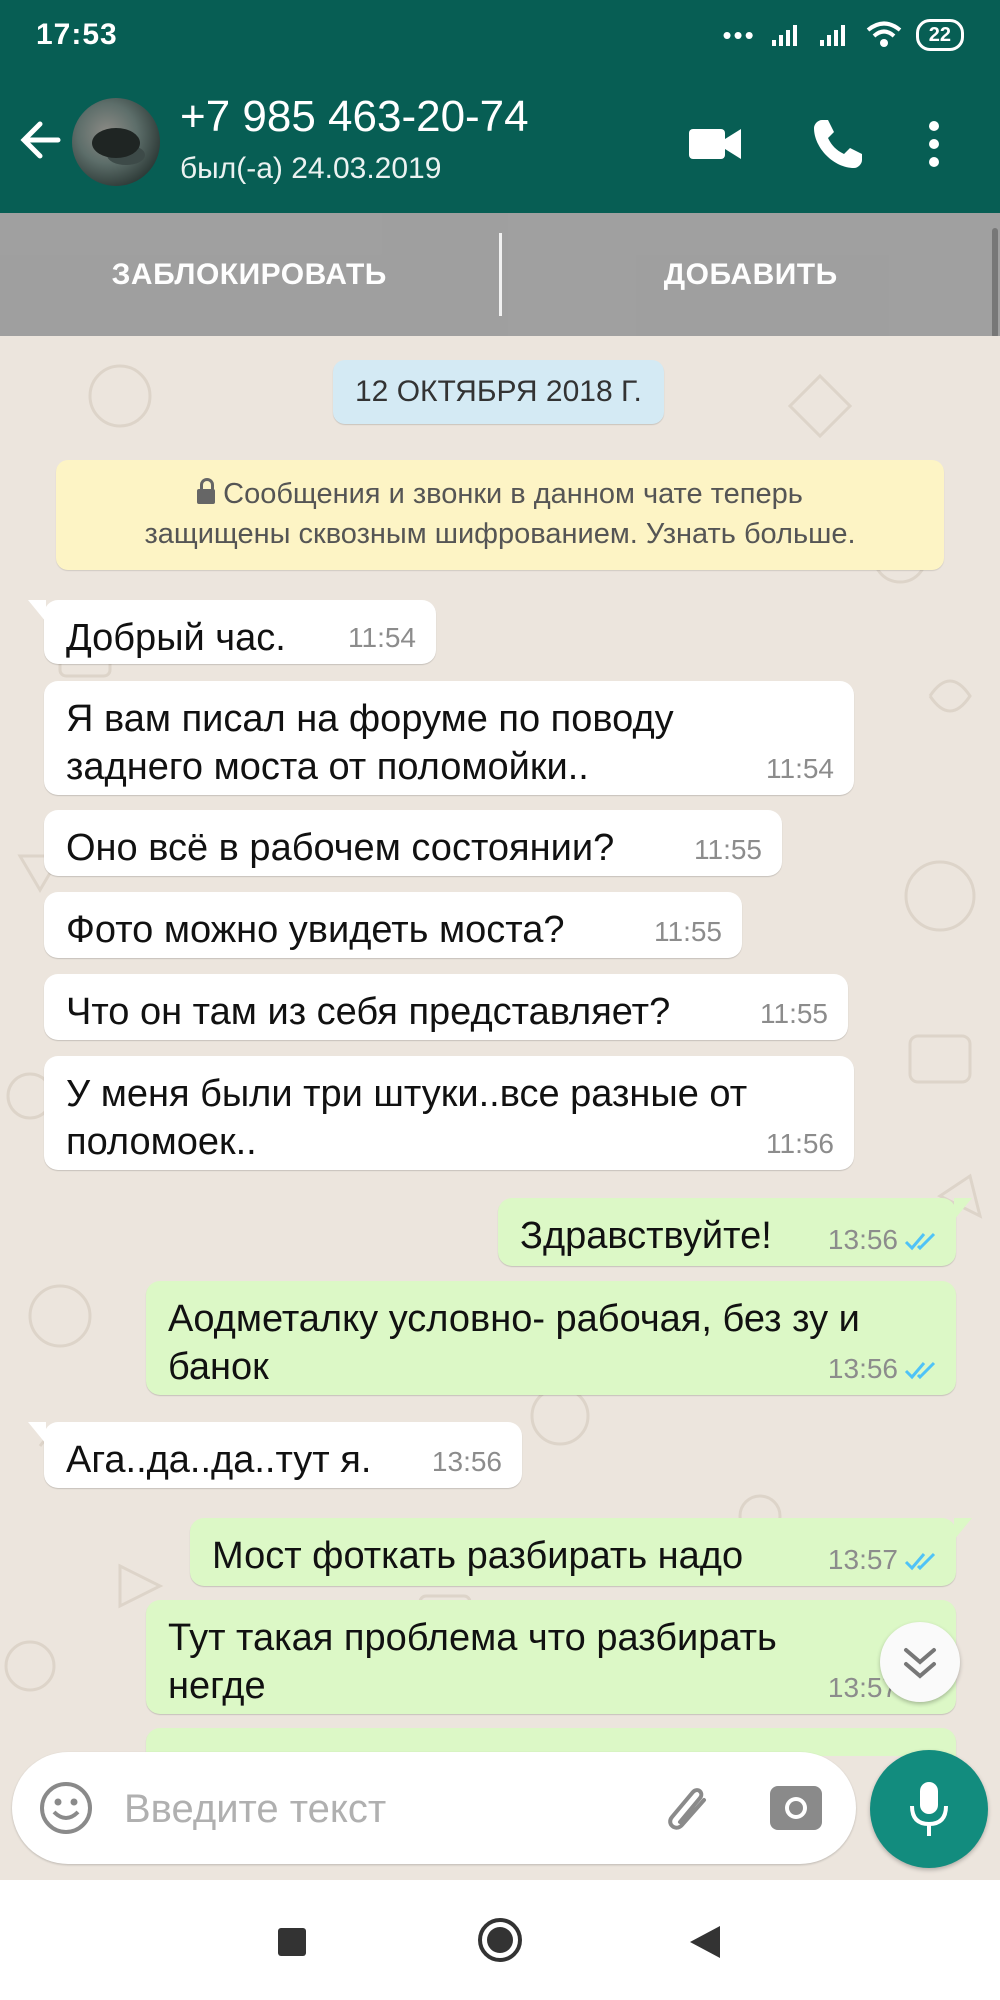 This screenshot has width=1000, height=2000. Describe the element at coordinates (311, 168) in the screenshot. I see `last-seen-status: был(-а) 24.03.2019` at that location.